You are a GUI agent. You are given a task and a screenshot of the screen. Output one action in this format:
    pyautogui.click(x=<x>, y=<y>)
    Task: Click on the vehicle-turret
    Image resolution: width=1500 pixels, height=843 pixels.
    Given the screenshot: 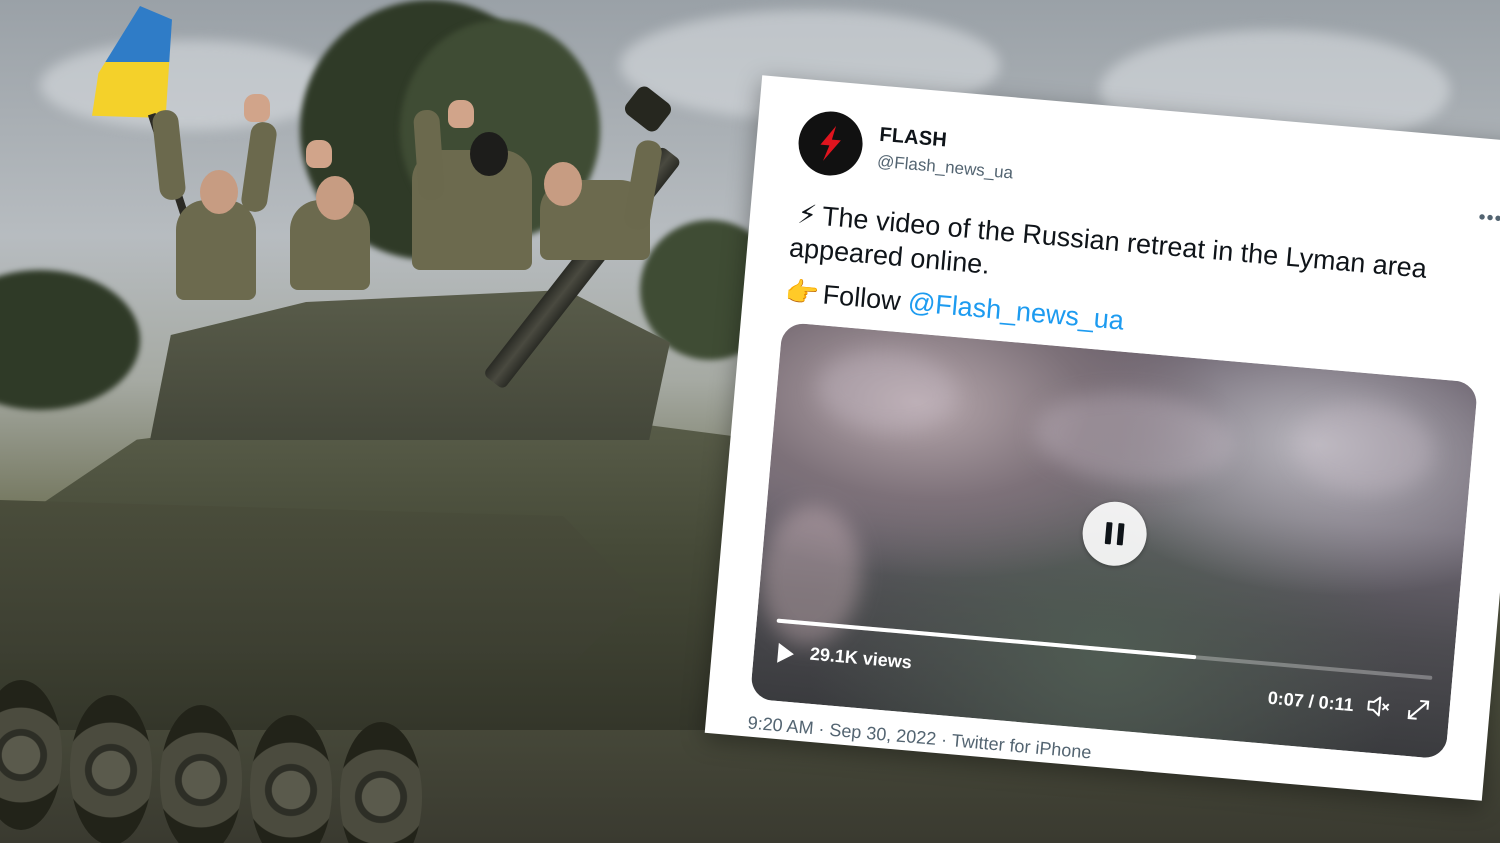 What is the action you would take?
    pyautogui.click(x=410, y=365)
    